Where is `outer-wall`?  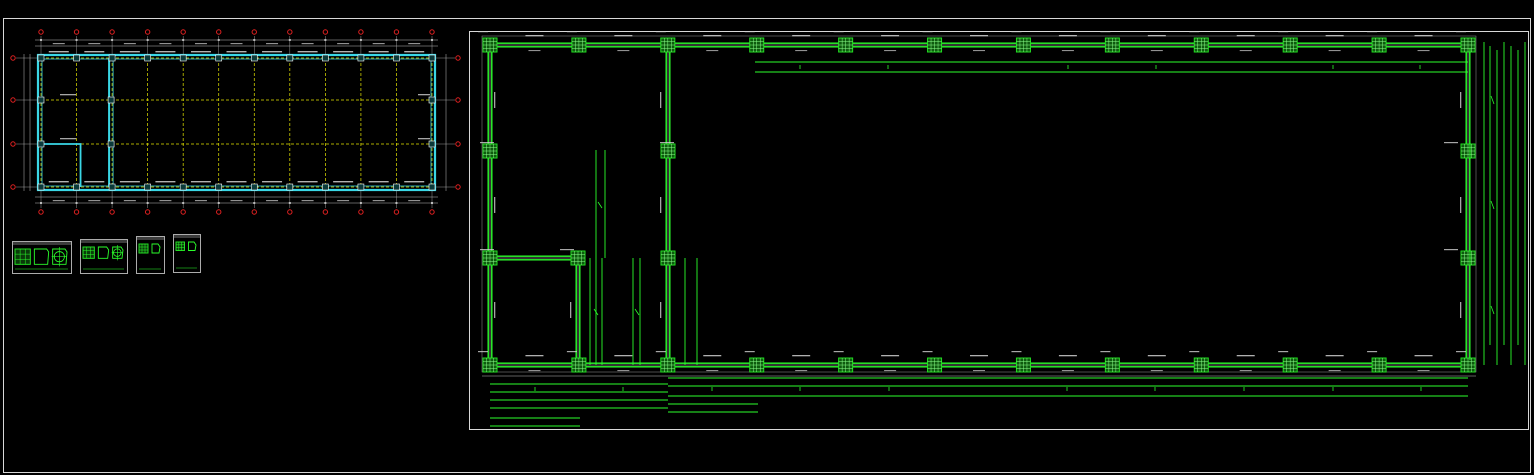
outer-wall is located at coordinates (236, 122).